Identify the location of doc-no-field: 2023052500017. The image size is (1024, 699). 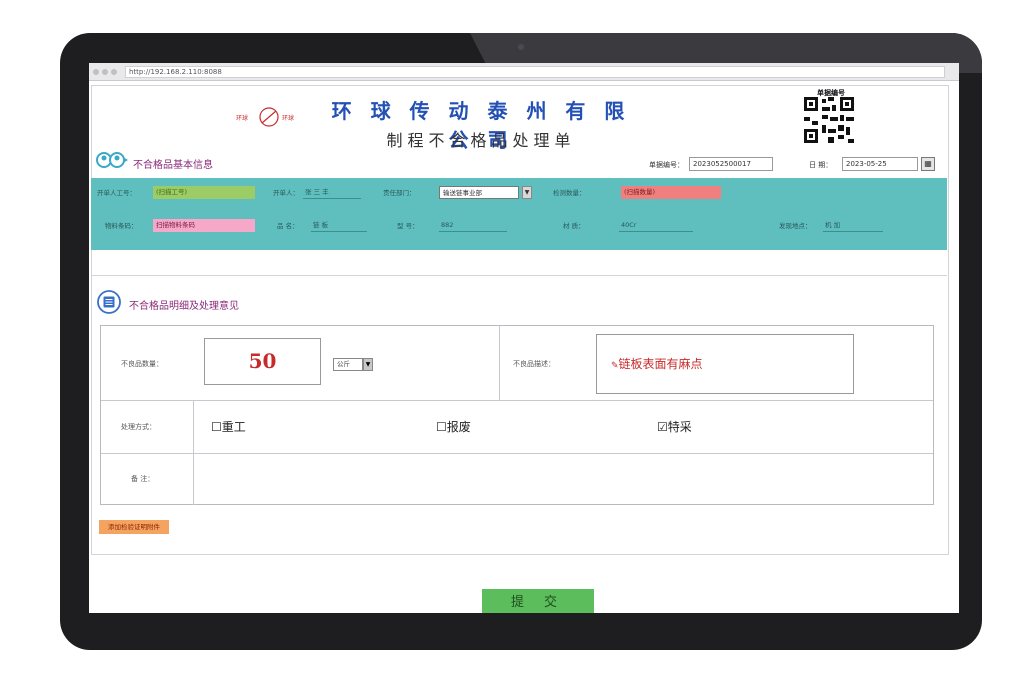
(731, 164).